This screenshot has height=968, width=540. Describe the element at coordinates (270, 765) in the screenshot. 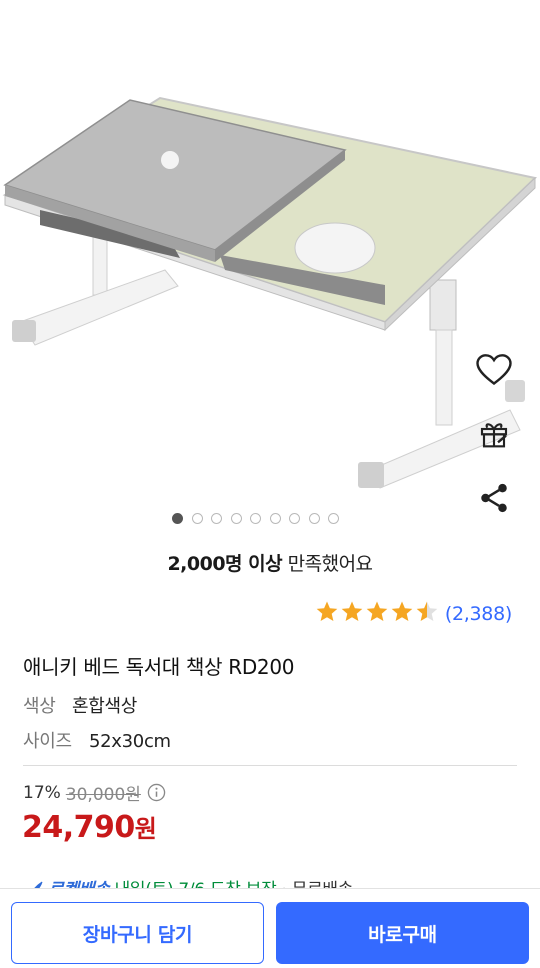

I see `divider` at that location.